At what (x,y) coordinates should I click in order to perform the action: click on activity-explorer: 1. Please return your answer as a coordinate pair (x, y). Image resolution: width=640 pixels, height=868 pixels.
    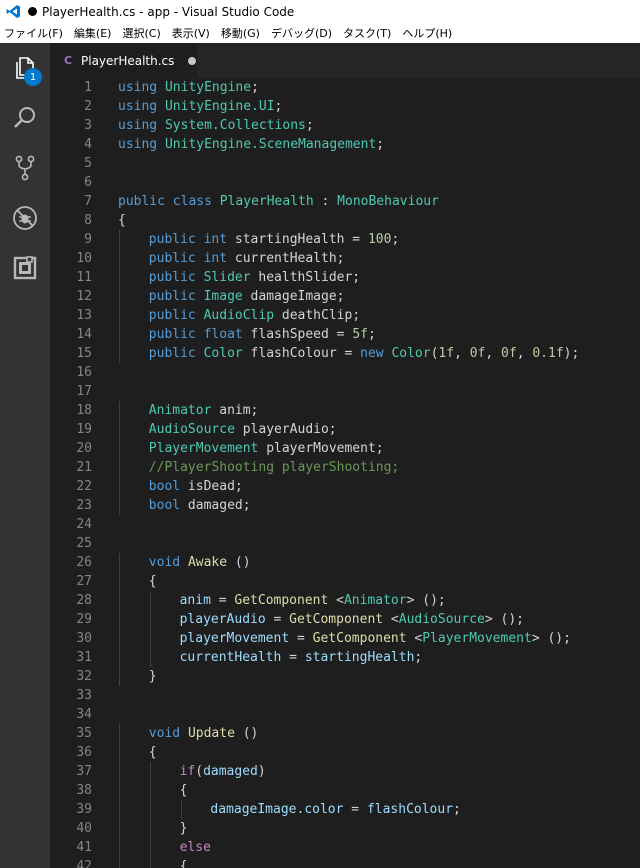
    Looking at the image, I should click on (25, 68).